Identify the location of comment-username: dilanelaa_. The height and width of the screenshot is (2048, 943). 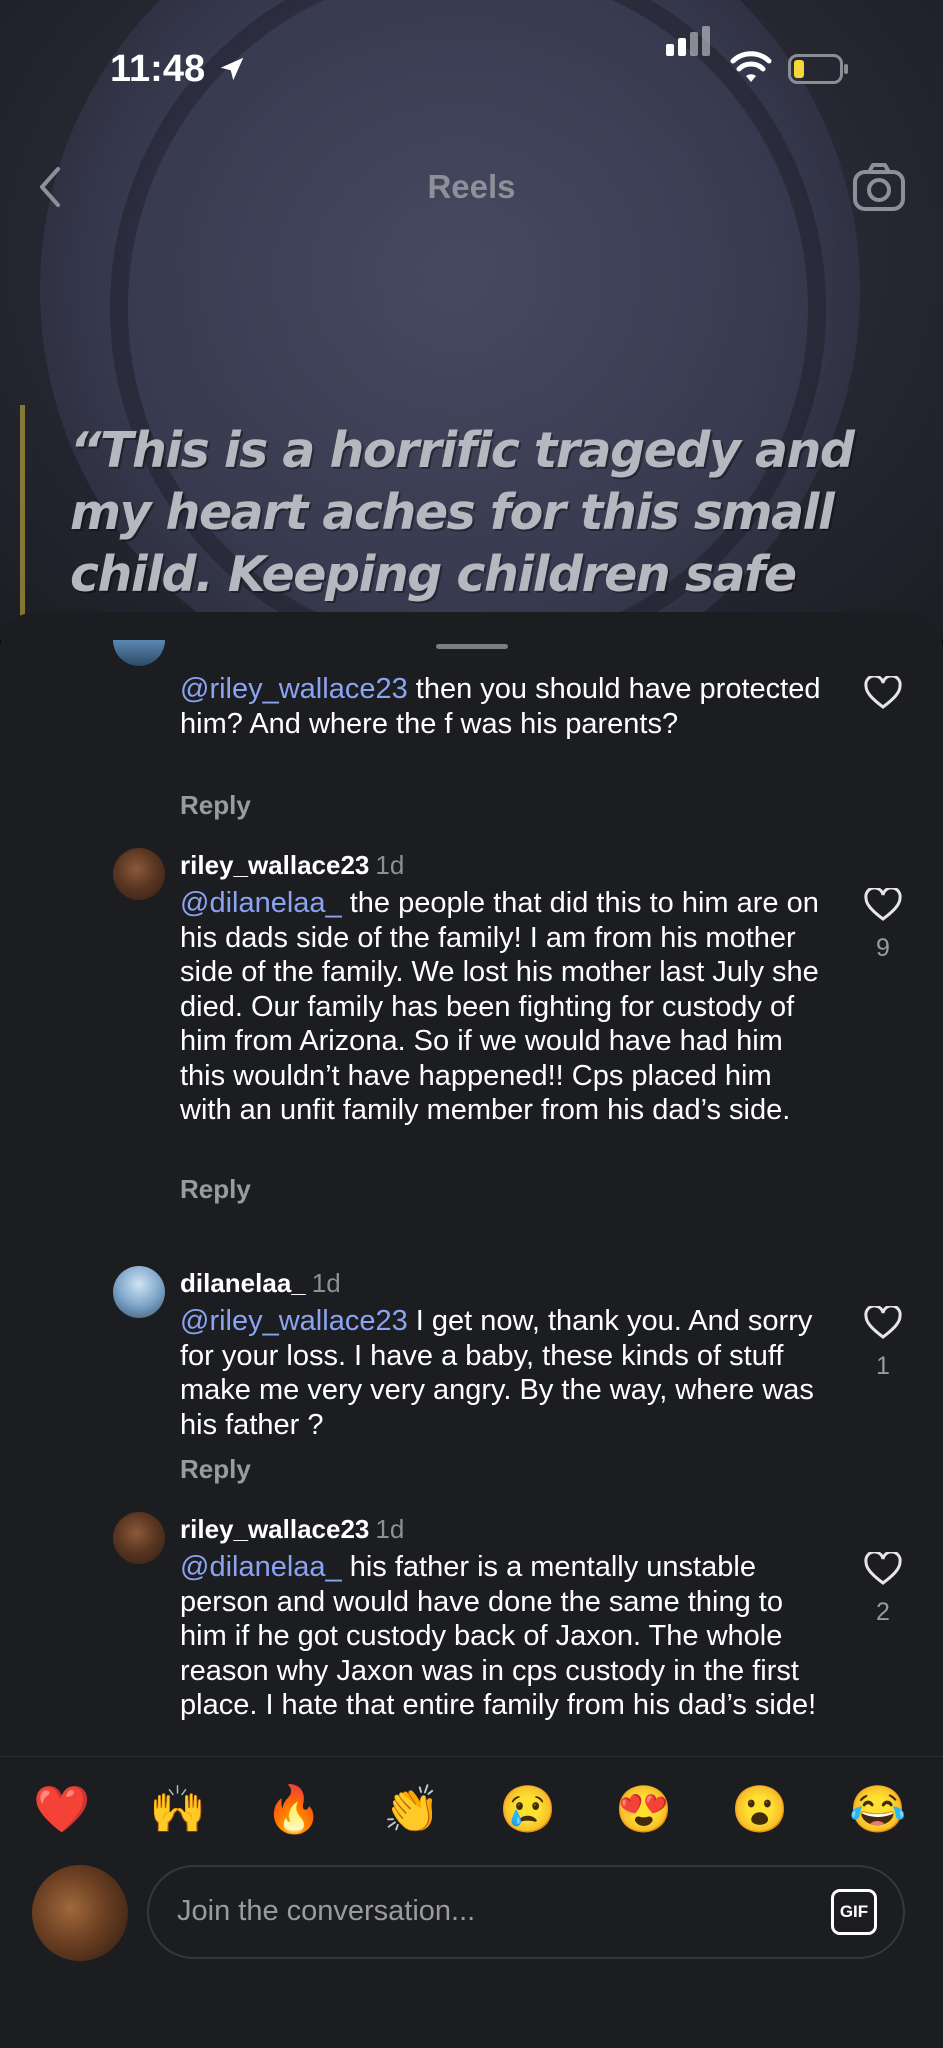
(243, 1283).